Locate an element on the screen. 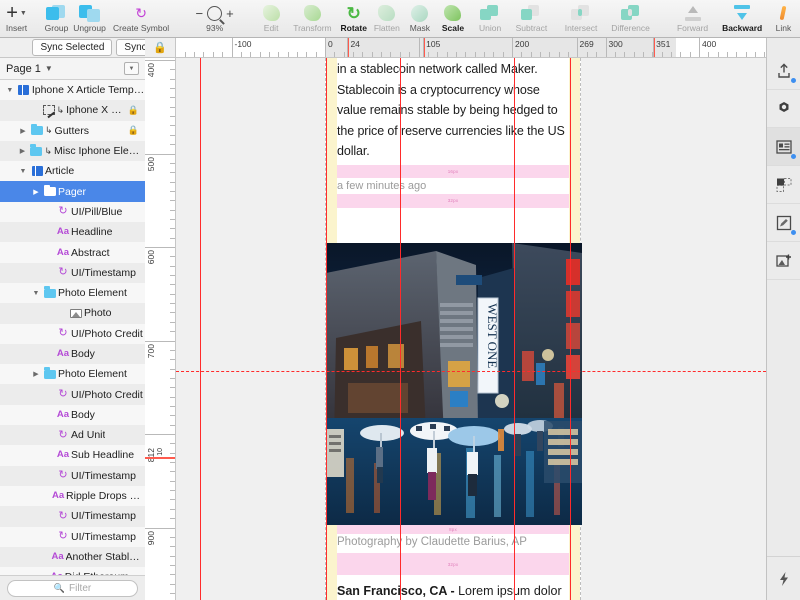 The height and width of the screenshot is (600, 800). link-button: Link is located at coordinates (783, 19).